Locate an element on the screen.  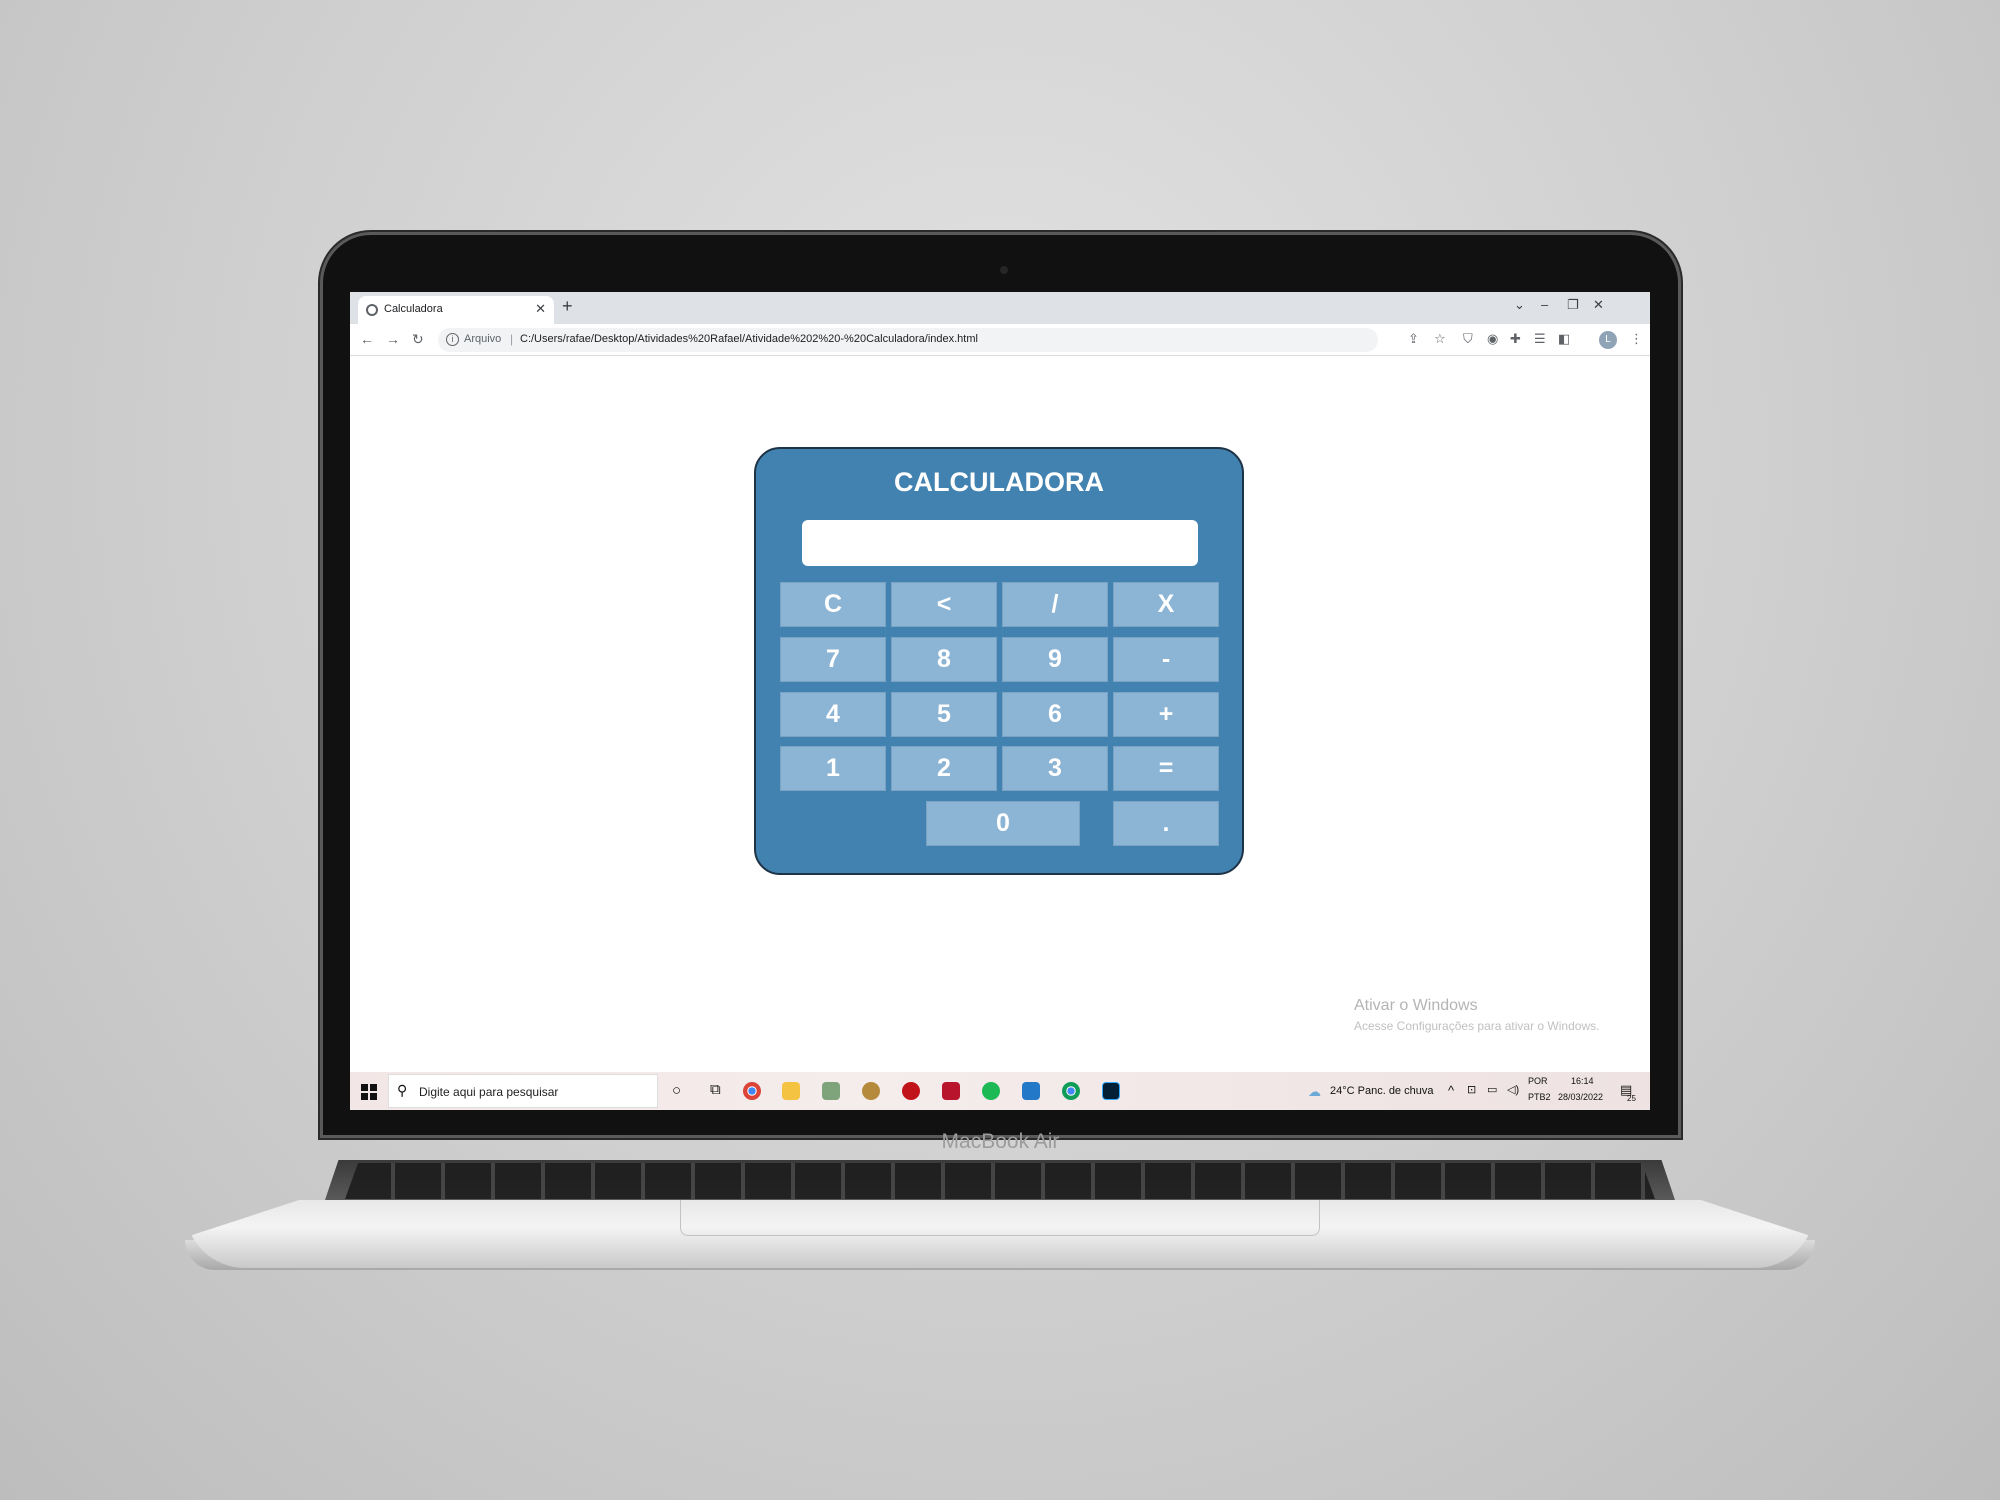
profile-avatar: L is located at coordinates (1608, 340).